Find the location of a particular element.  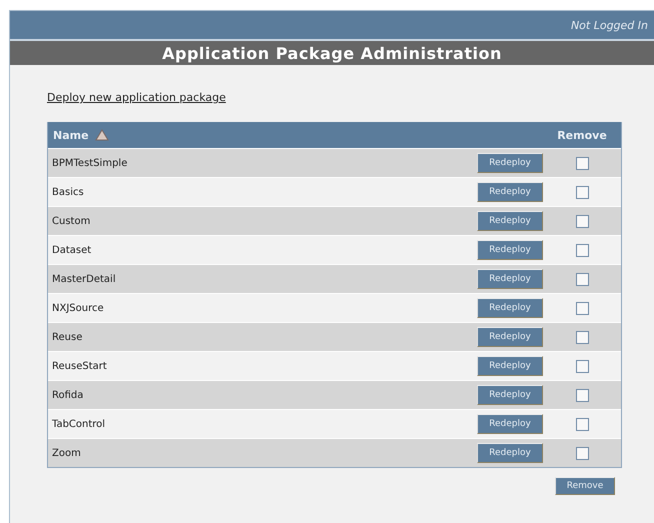

package-name: TabControl is located at coordinates (78, 424).